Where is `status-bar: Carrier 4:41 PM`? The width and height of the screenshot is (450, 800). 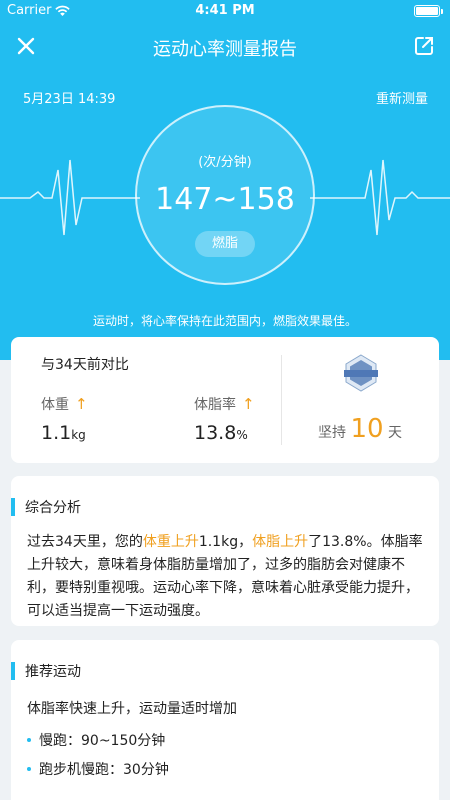 status-bar: Carrier 4:41 PM is located at coordinates (225, 11).